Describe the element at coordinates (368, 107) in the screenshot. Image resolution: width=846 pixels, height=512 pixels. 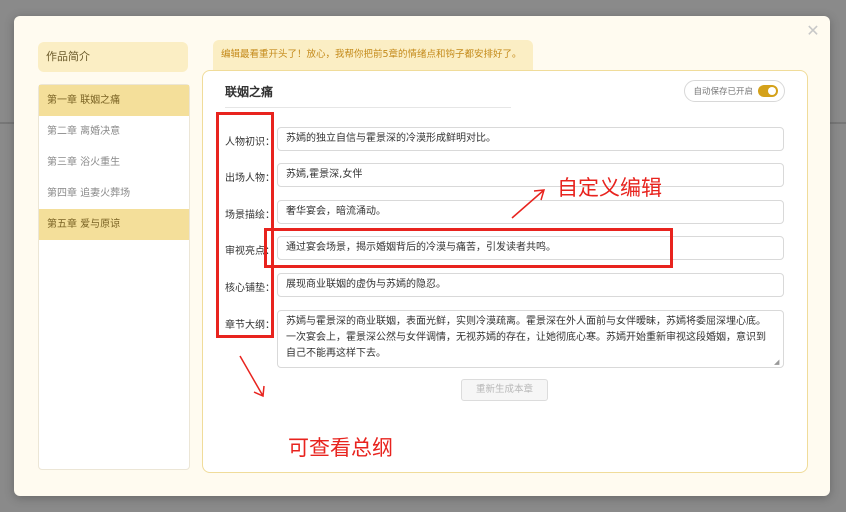
I see `title-divider` at that location.